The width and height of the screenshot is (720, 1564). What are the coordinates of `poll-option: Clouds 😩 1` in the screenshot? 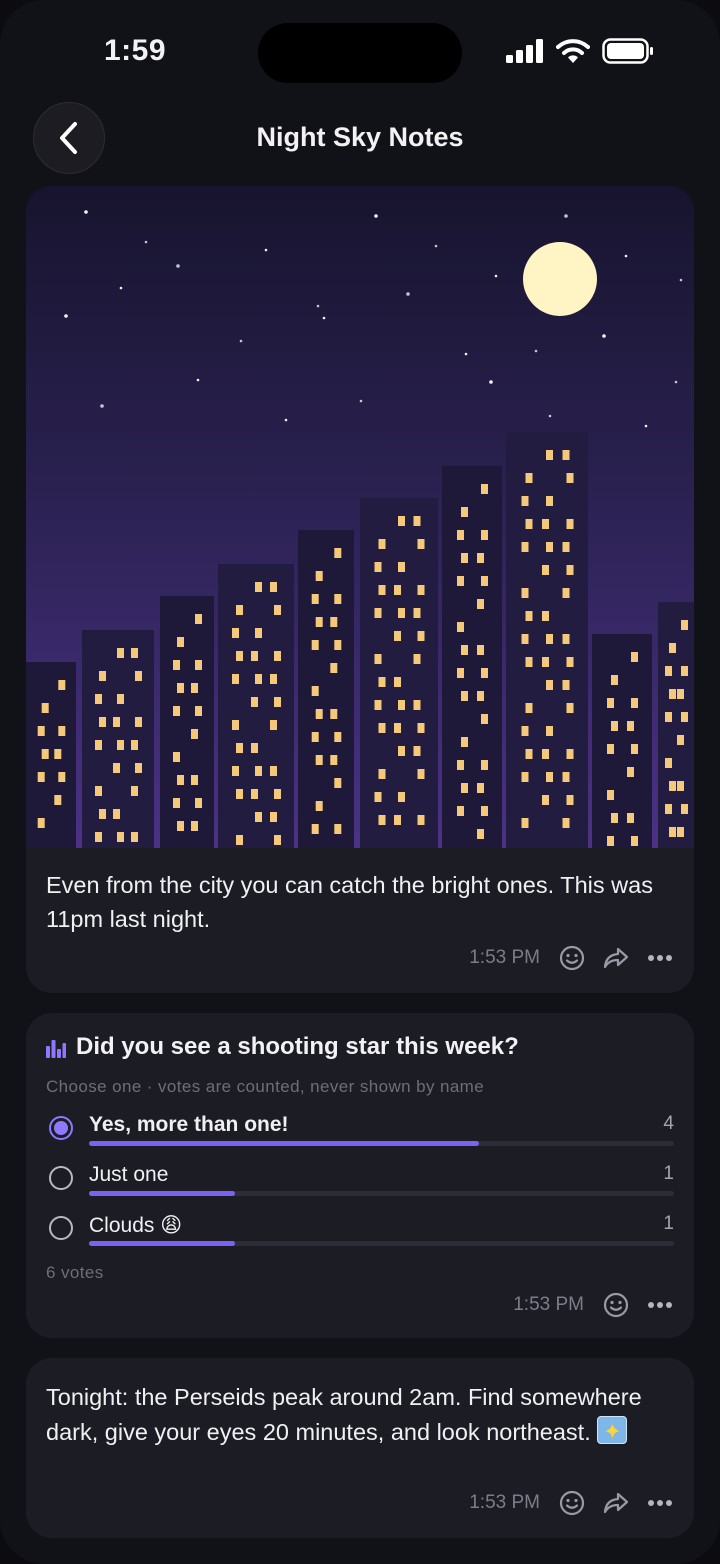 It's located at (360, 1236).